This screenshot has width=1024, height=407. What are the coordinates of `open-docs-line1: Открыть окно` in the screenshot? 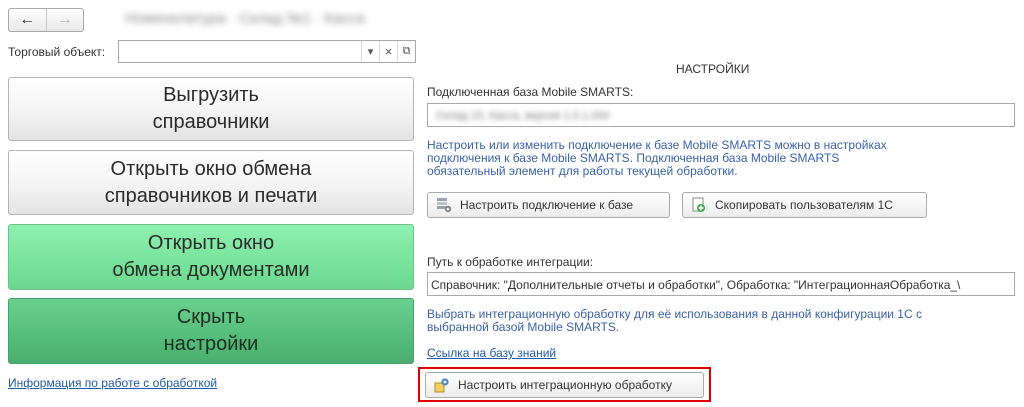 It's located at (211, 243).